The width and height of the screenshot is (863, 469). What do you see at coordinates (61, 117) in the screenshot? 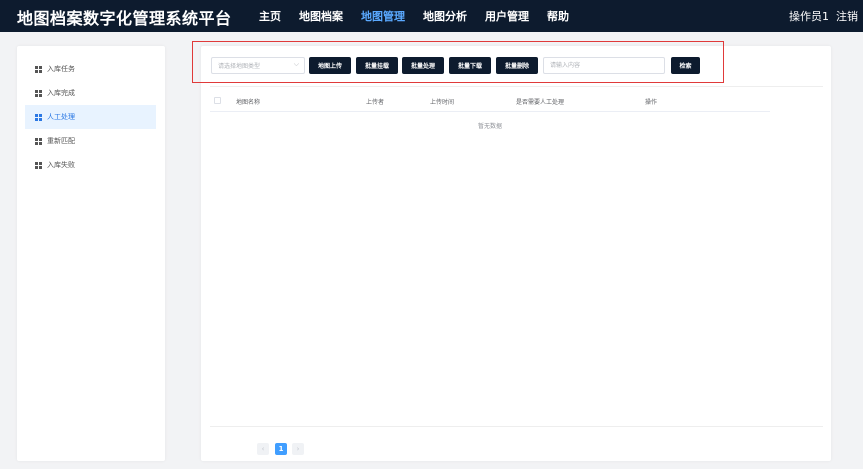
I see `sidebar-item-label: 人工处理` at bounding box center [61, 117].